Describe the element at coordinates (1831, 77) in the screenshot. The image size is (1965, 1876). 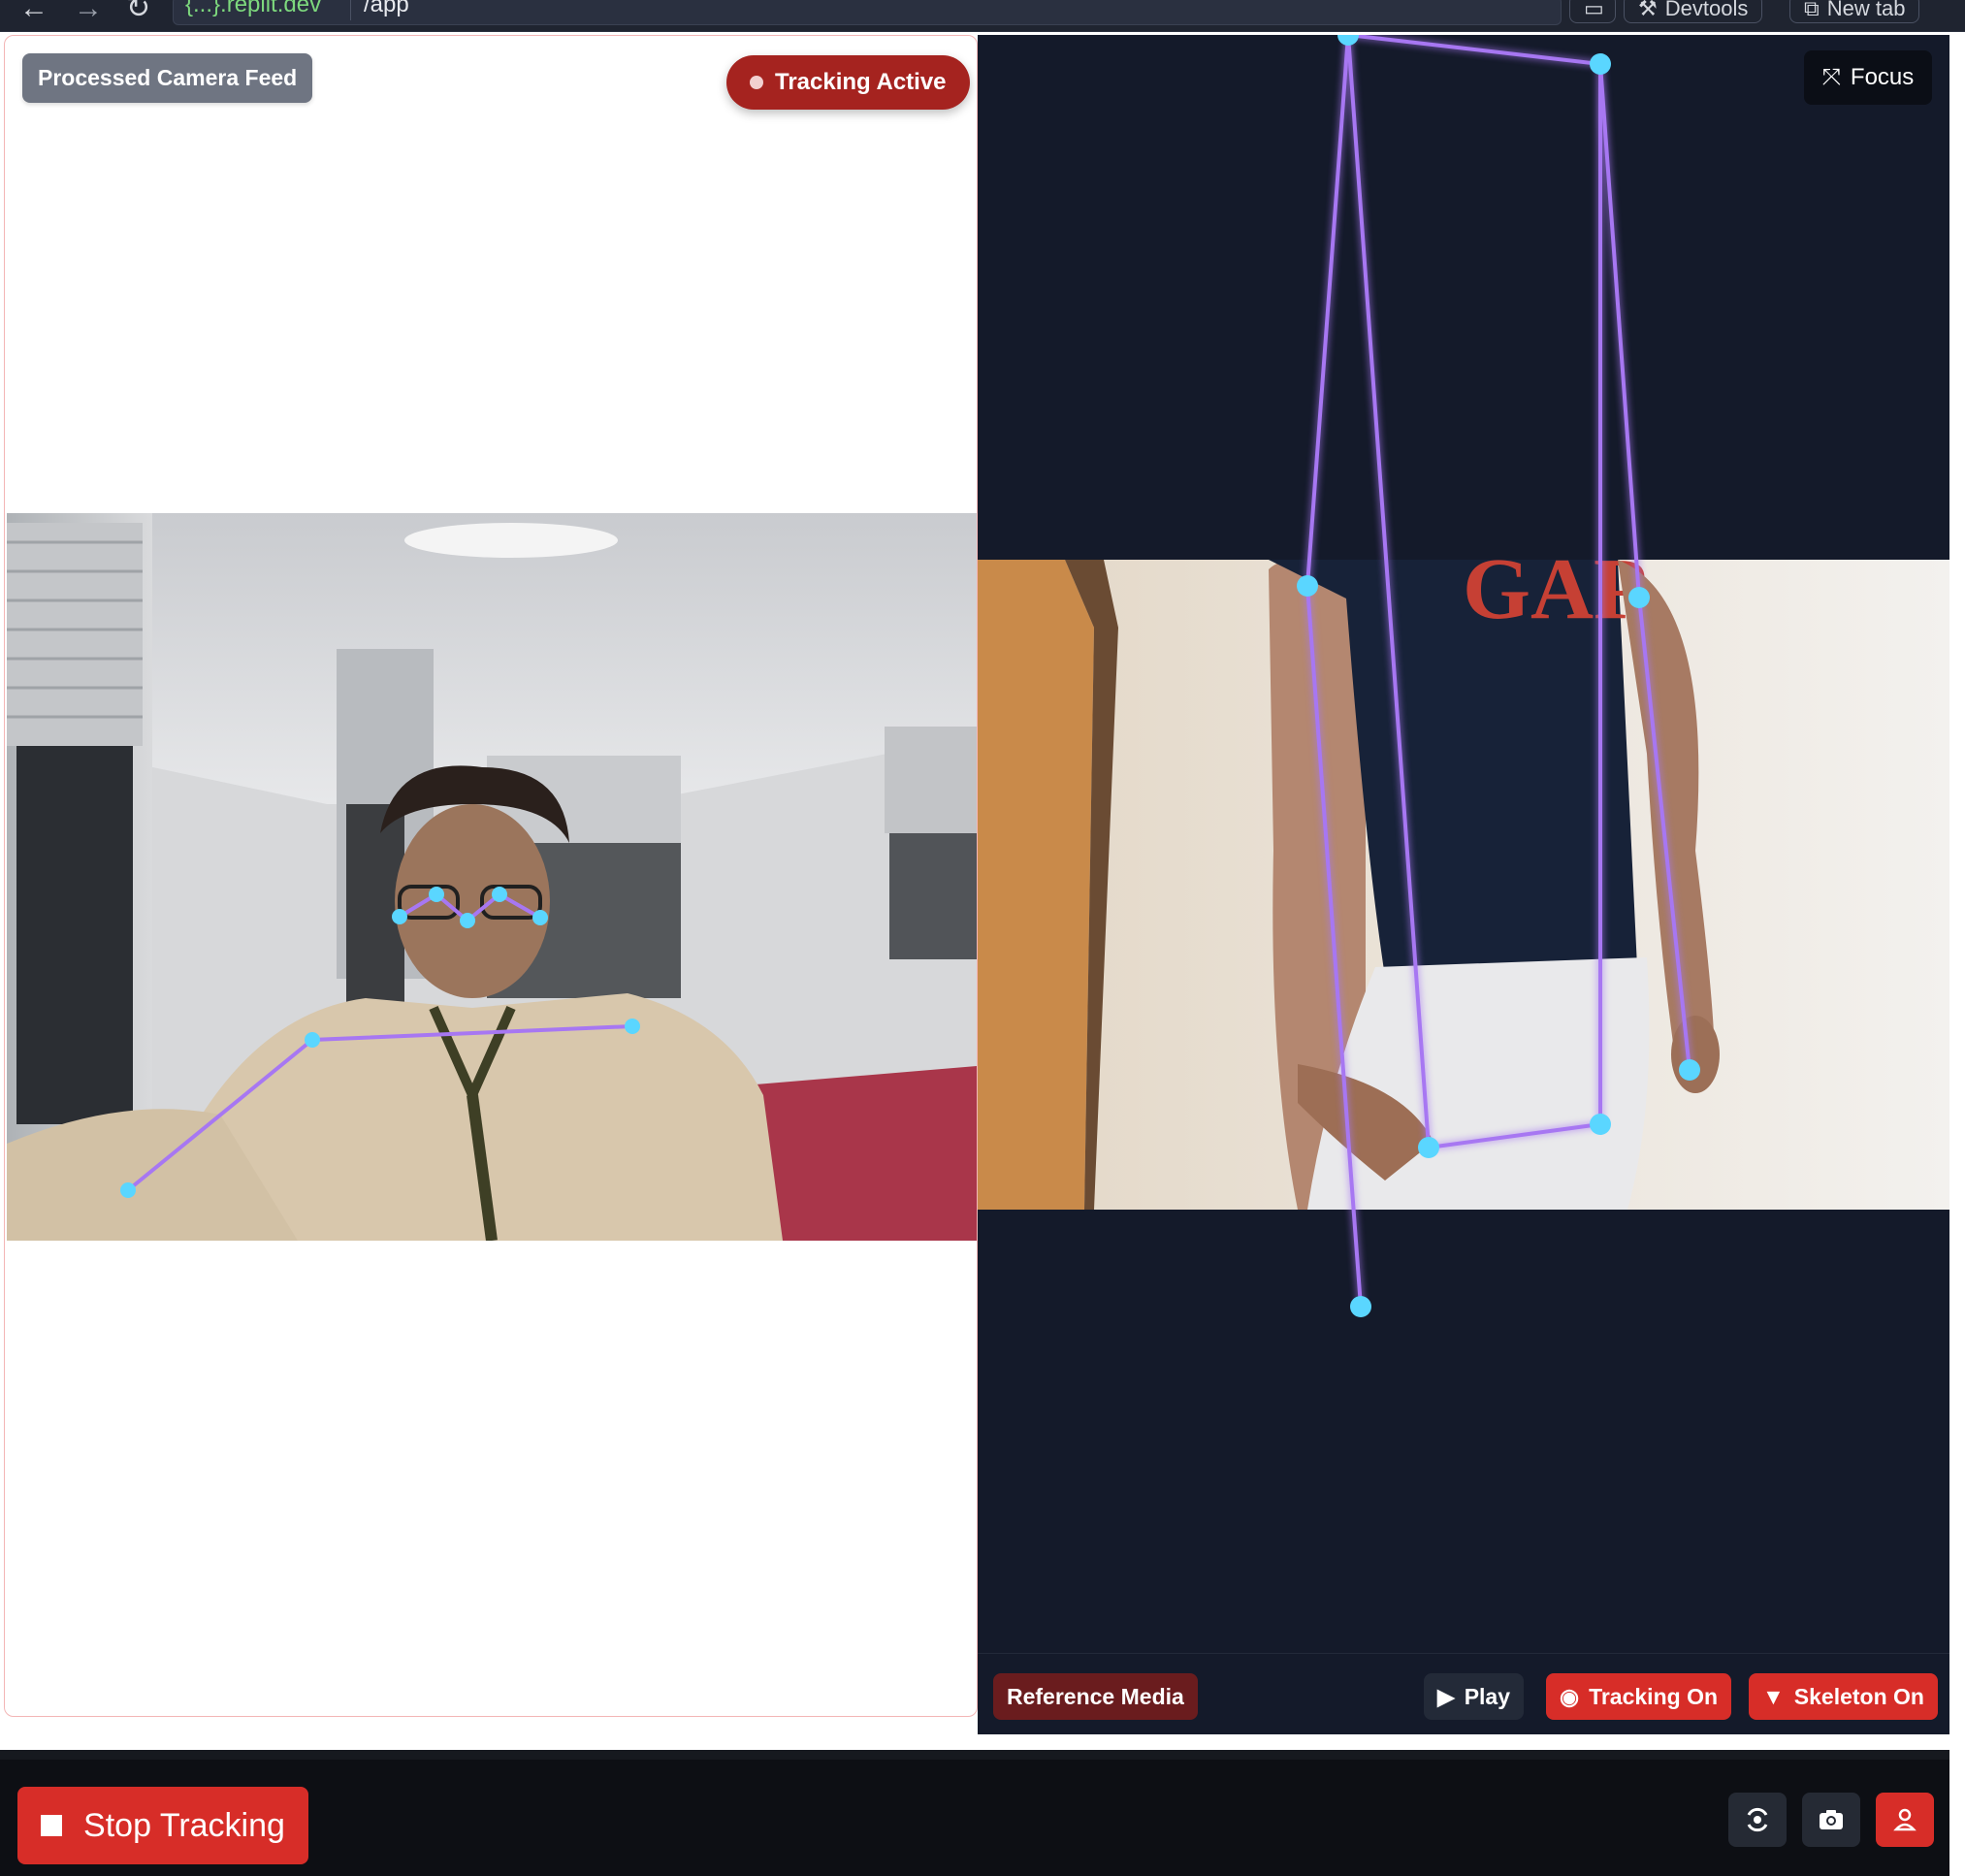
I see `focus-icon: ⤧` at that location.